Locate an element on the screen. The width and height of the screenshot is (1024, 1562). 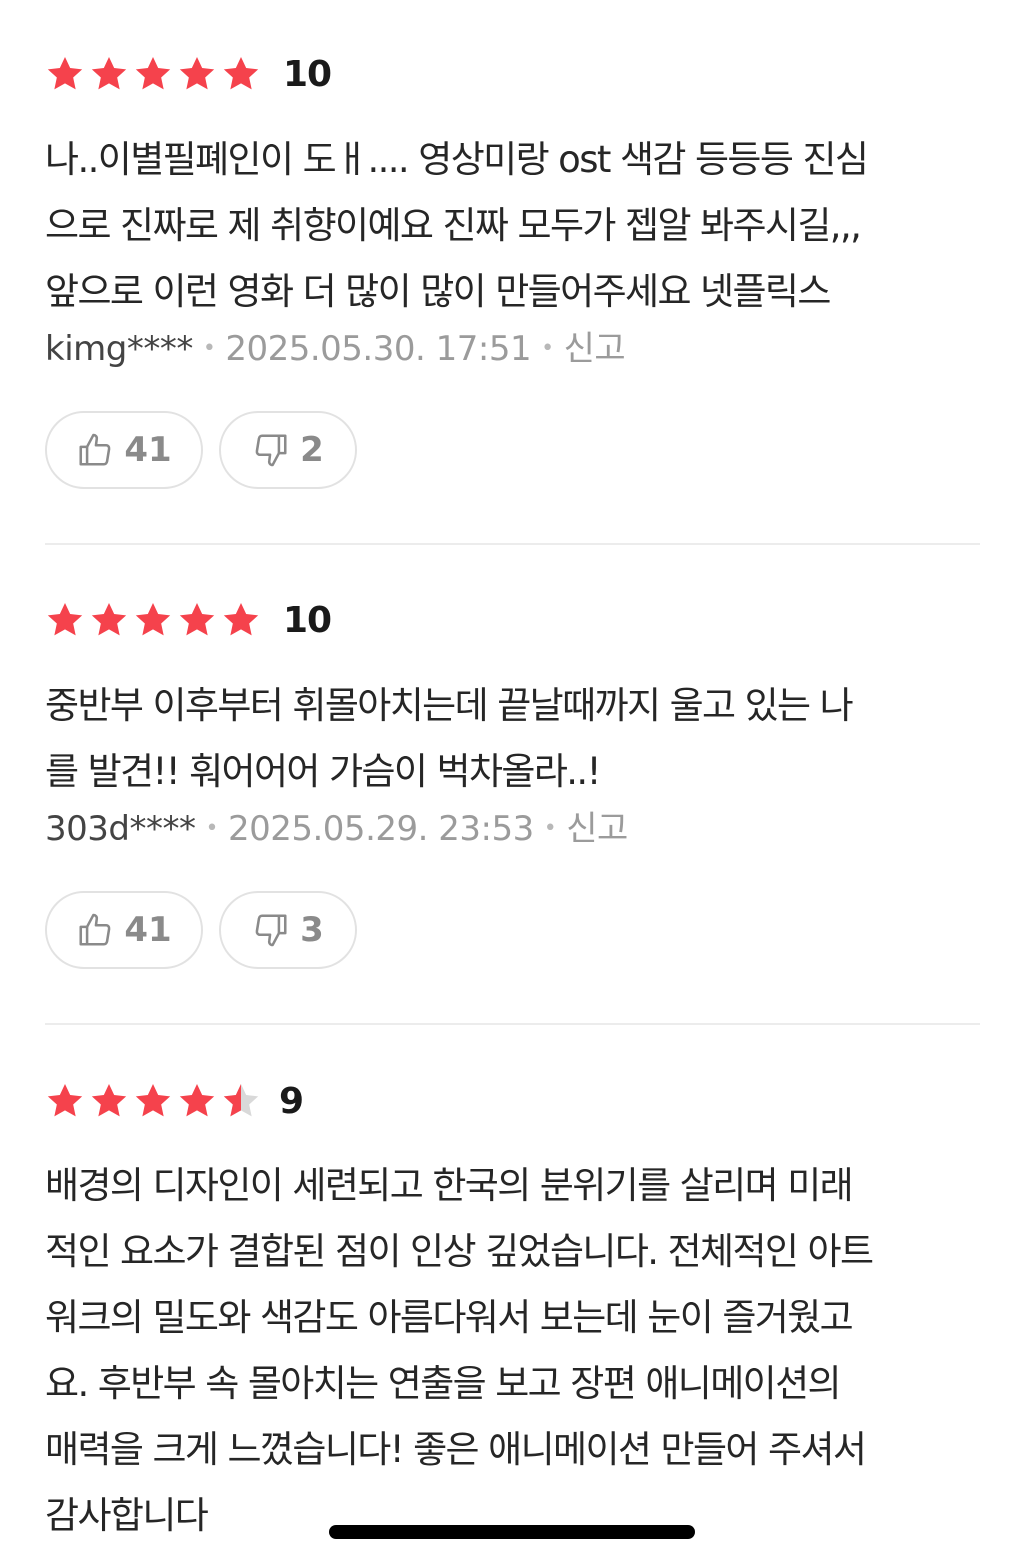
review-meta: 303d**** • 2025.05.29. 23:53 • 신고 is located at coordinates (512, 829).